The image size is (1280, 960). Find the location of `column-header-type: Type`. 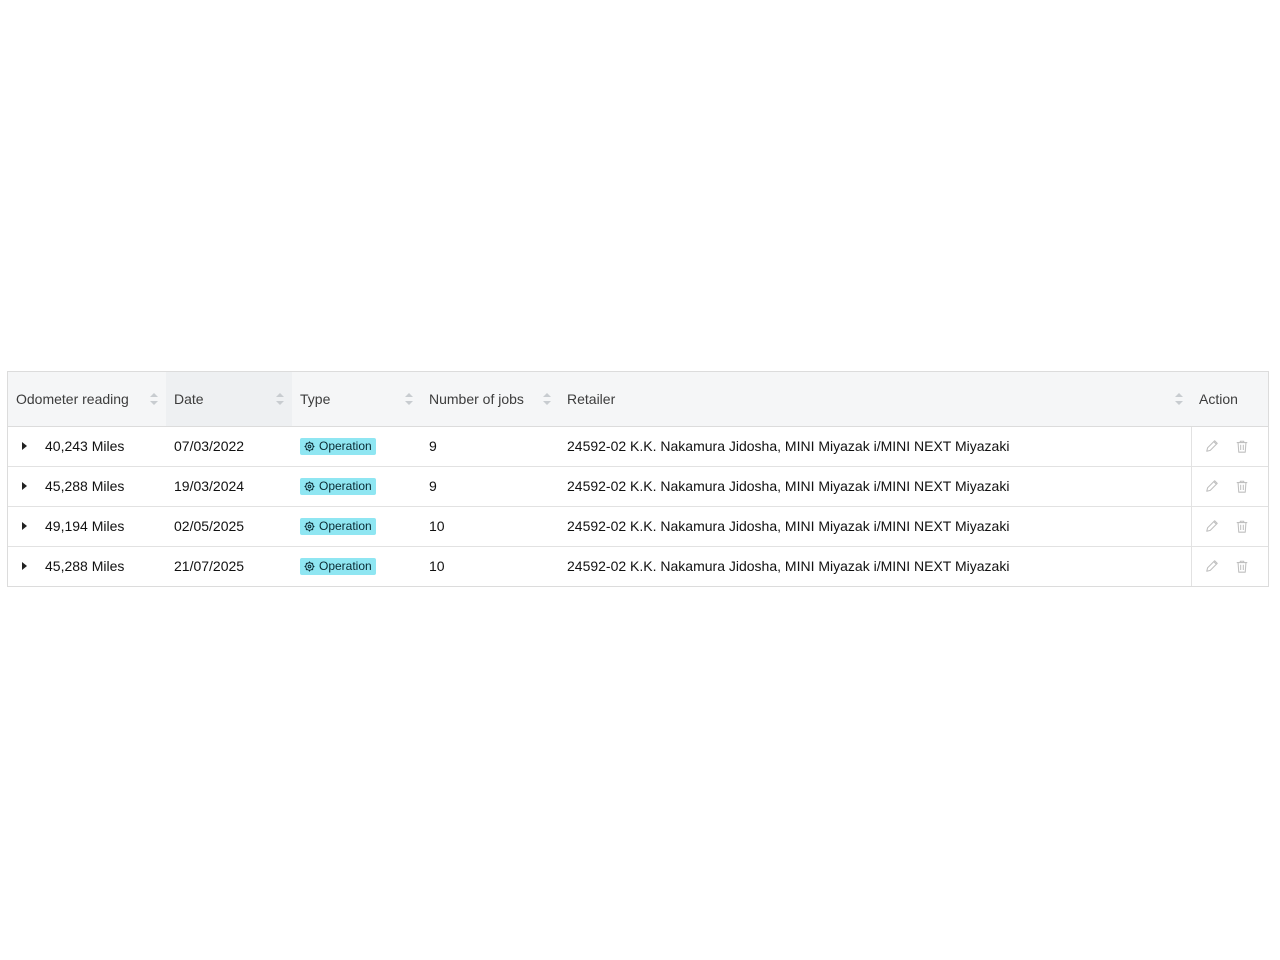

column-header-type: Type is located at coordinates (356, 399).